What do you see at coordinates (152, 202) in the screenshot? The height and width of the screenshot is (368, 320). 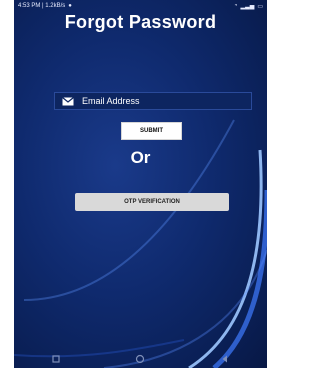 I see `otp-verification-button: OTP VERIFICATION` at bounding box center [152, 202].